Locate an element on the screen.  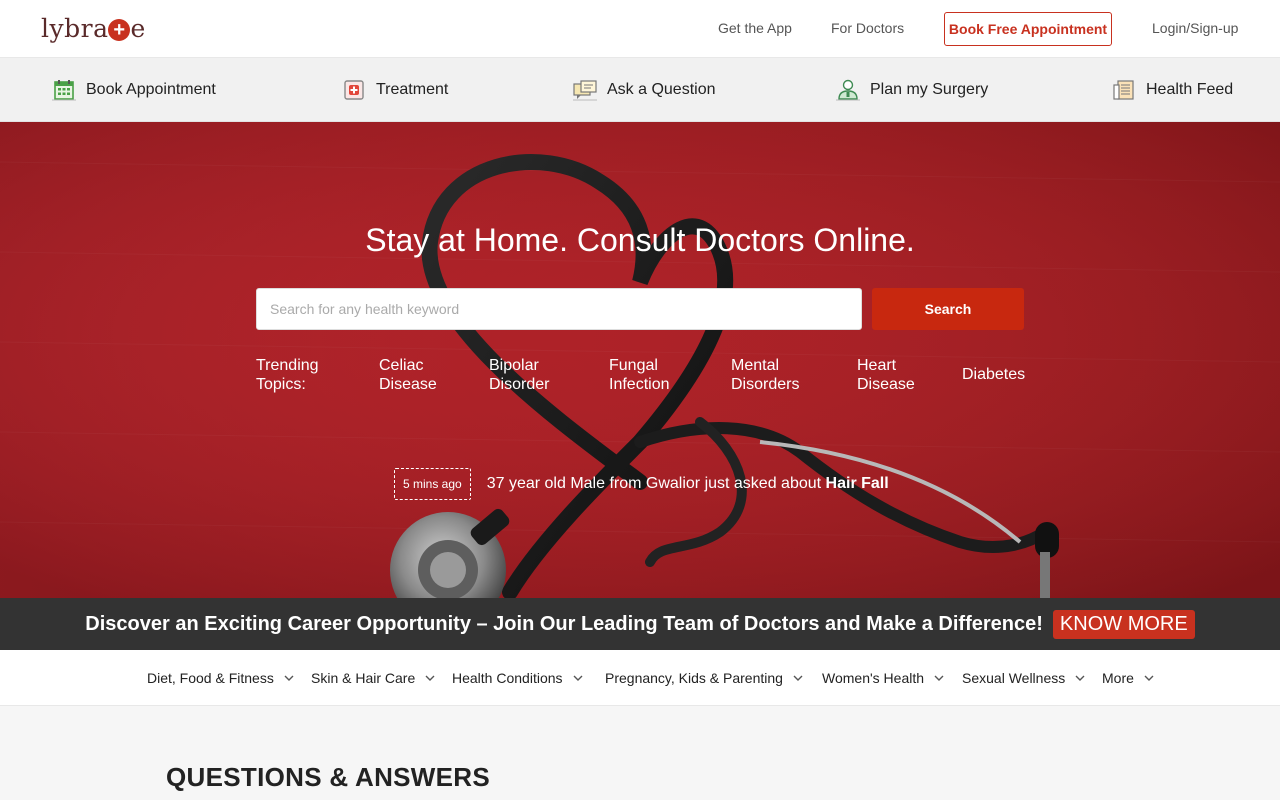
nav-treatment: Treatment is located at coordinates (395, 90).